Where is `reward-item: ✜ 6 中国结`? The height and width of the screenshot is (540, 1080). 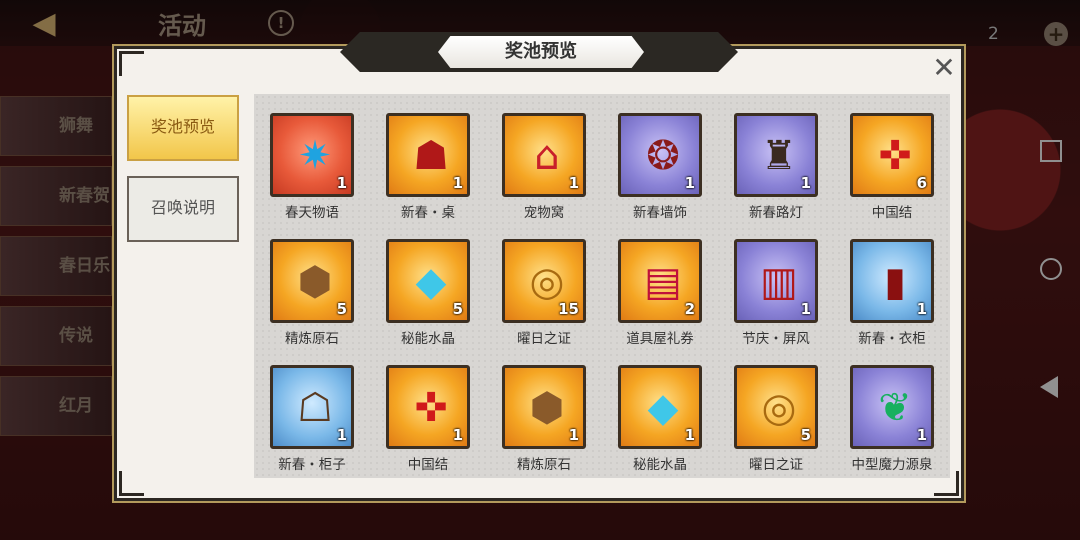
reward-item: ✜ 6 中国结 is located at coordinates (892, 168).